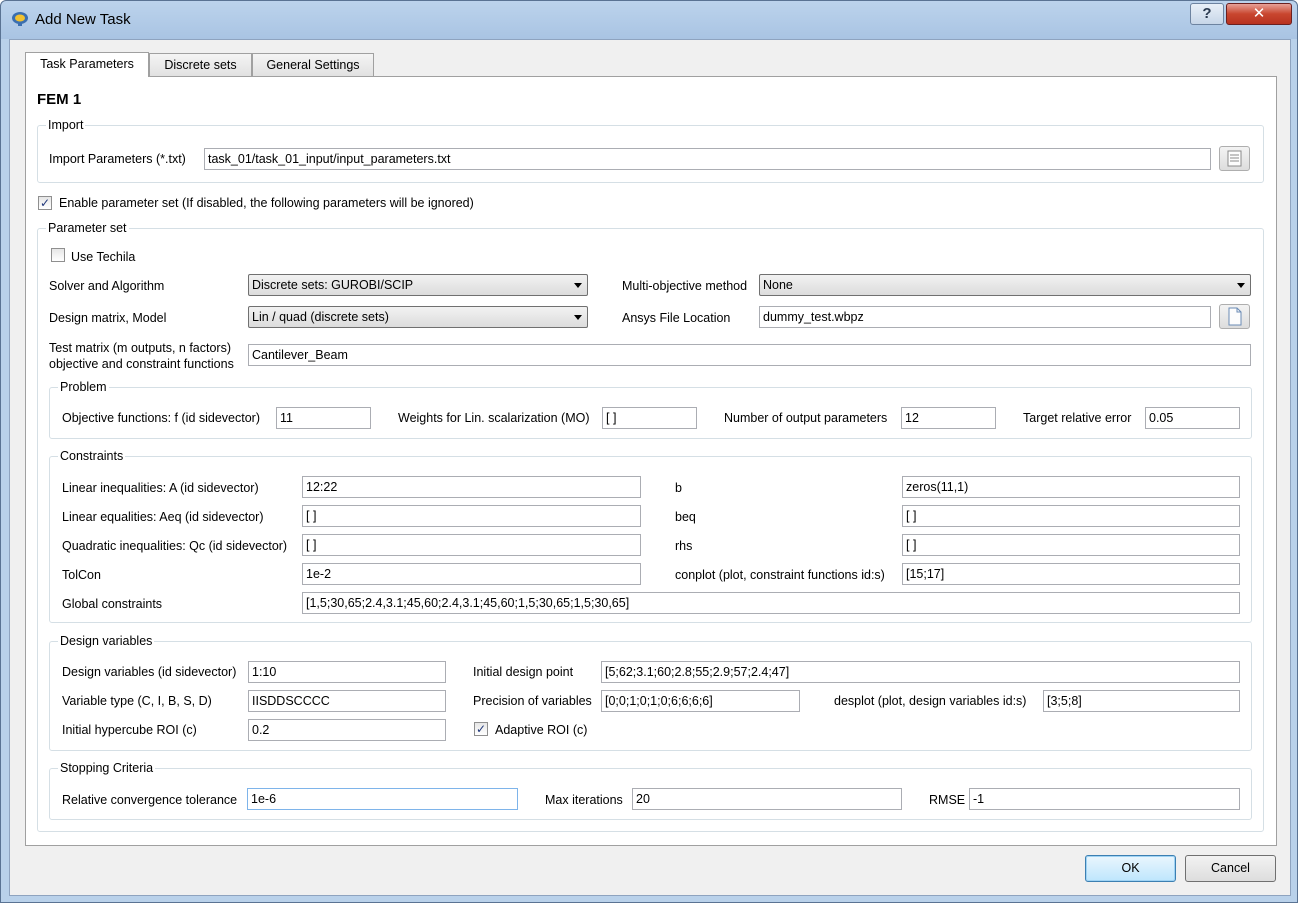 The width and height of the screenshot is (1298, 903). What do you see at coordinates (920, 672) in the screenshot?
I see `initial-design-point-input: [5;62;3.1;60;2.8;55;2.9;57;2.4;47]` at bounding box center [920, 672].